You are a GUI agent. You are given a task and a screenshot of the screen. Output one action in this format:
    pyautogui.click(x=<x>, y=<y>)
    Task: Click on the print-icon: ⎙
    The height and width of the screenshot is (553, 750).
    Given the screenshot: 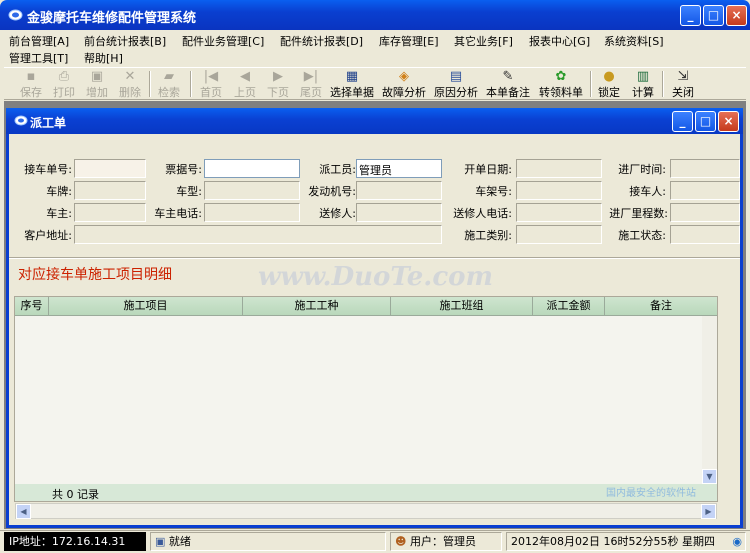 What is the action you would take?
    pyautogui.click(x=64, y=76)
    